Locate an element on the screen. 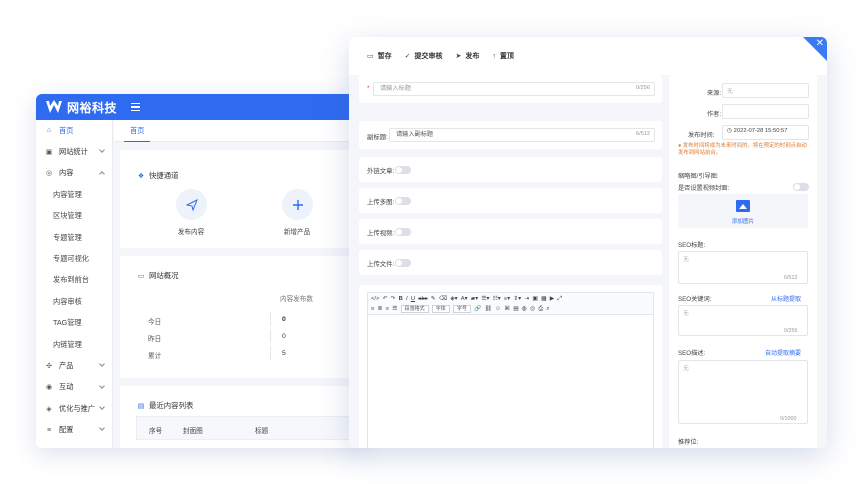 The height and width of the screenshot is (484, 863). submit-review-button: ✓ 提交审核 is located at coordinates (424, 56).